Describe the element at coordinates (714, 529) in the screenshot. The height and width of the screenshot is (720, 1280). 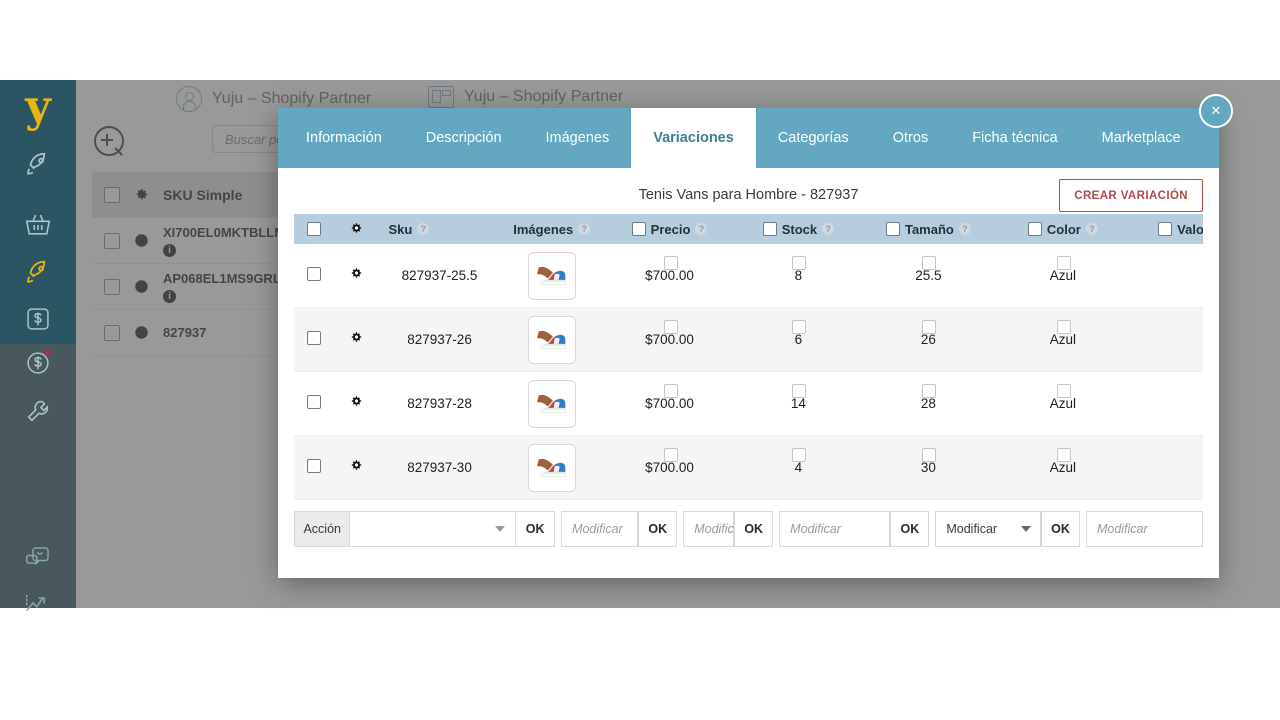
I see `stock-bulk-input: Modificar` at that location.